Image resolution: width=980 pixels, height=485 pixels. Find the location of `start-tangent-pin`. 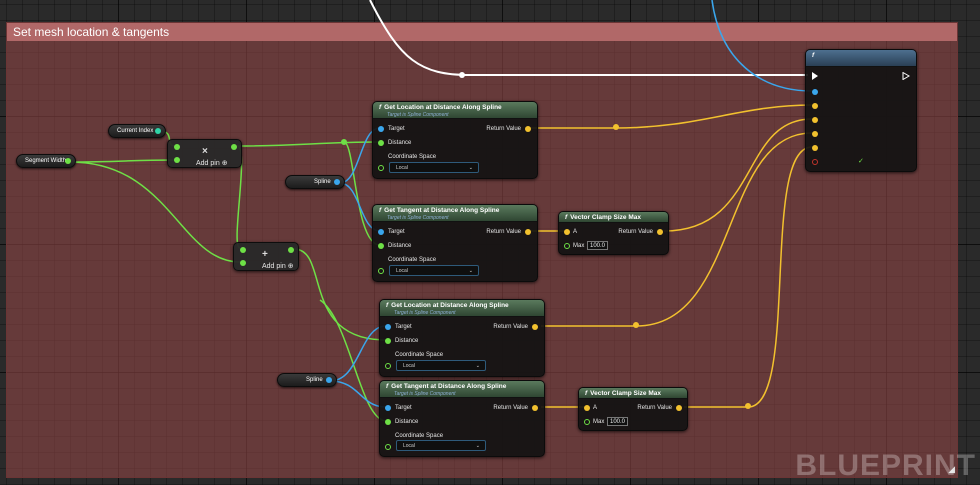

start-tangent-pin is located at coordinates (815, 120).